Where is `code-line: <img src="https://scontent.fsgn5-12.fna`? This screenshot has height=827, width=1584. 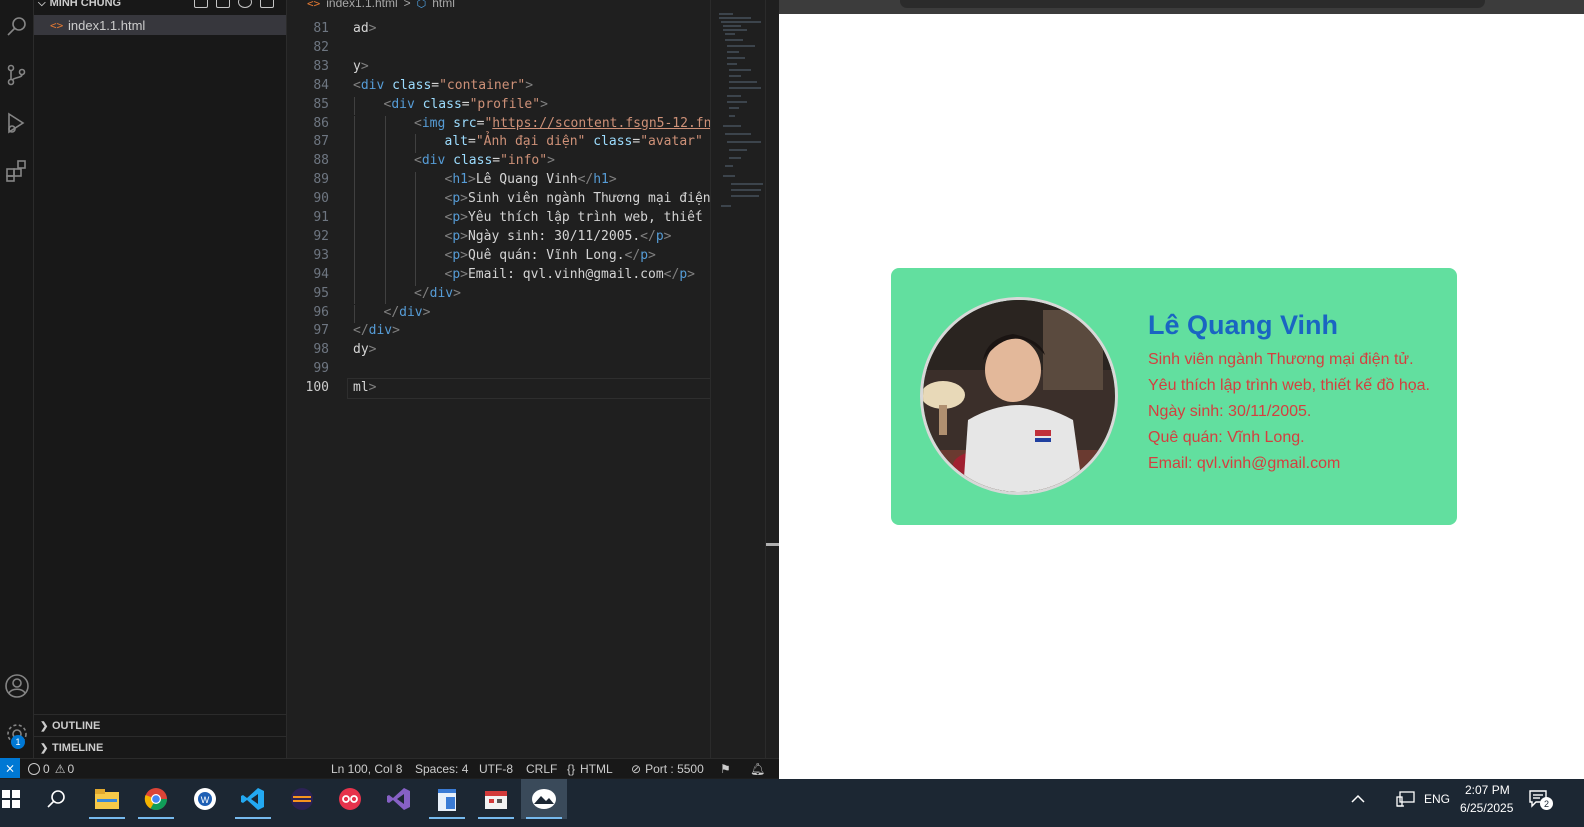 code-line: <img src="https://scontent.fsgn5-12.fna is located at coordinates (566, 123).